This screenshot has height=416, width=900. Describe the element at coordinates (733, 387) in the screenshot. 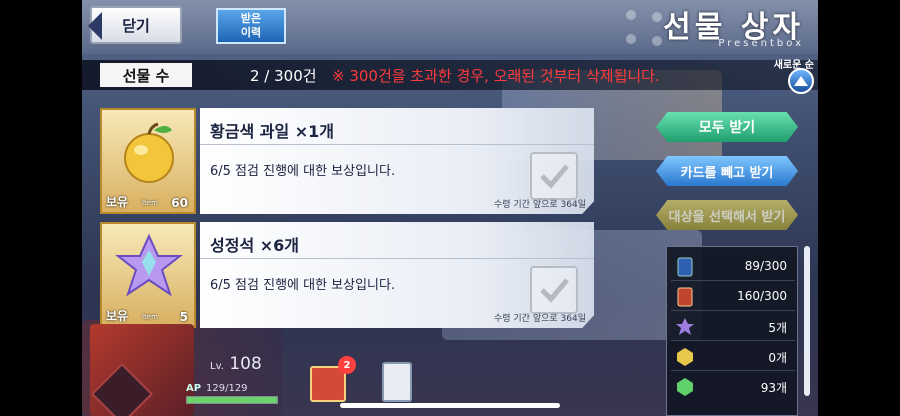

I see `inventory-row: 93개` at that location.